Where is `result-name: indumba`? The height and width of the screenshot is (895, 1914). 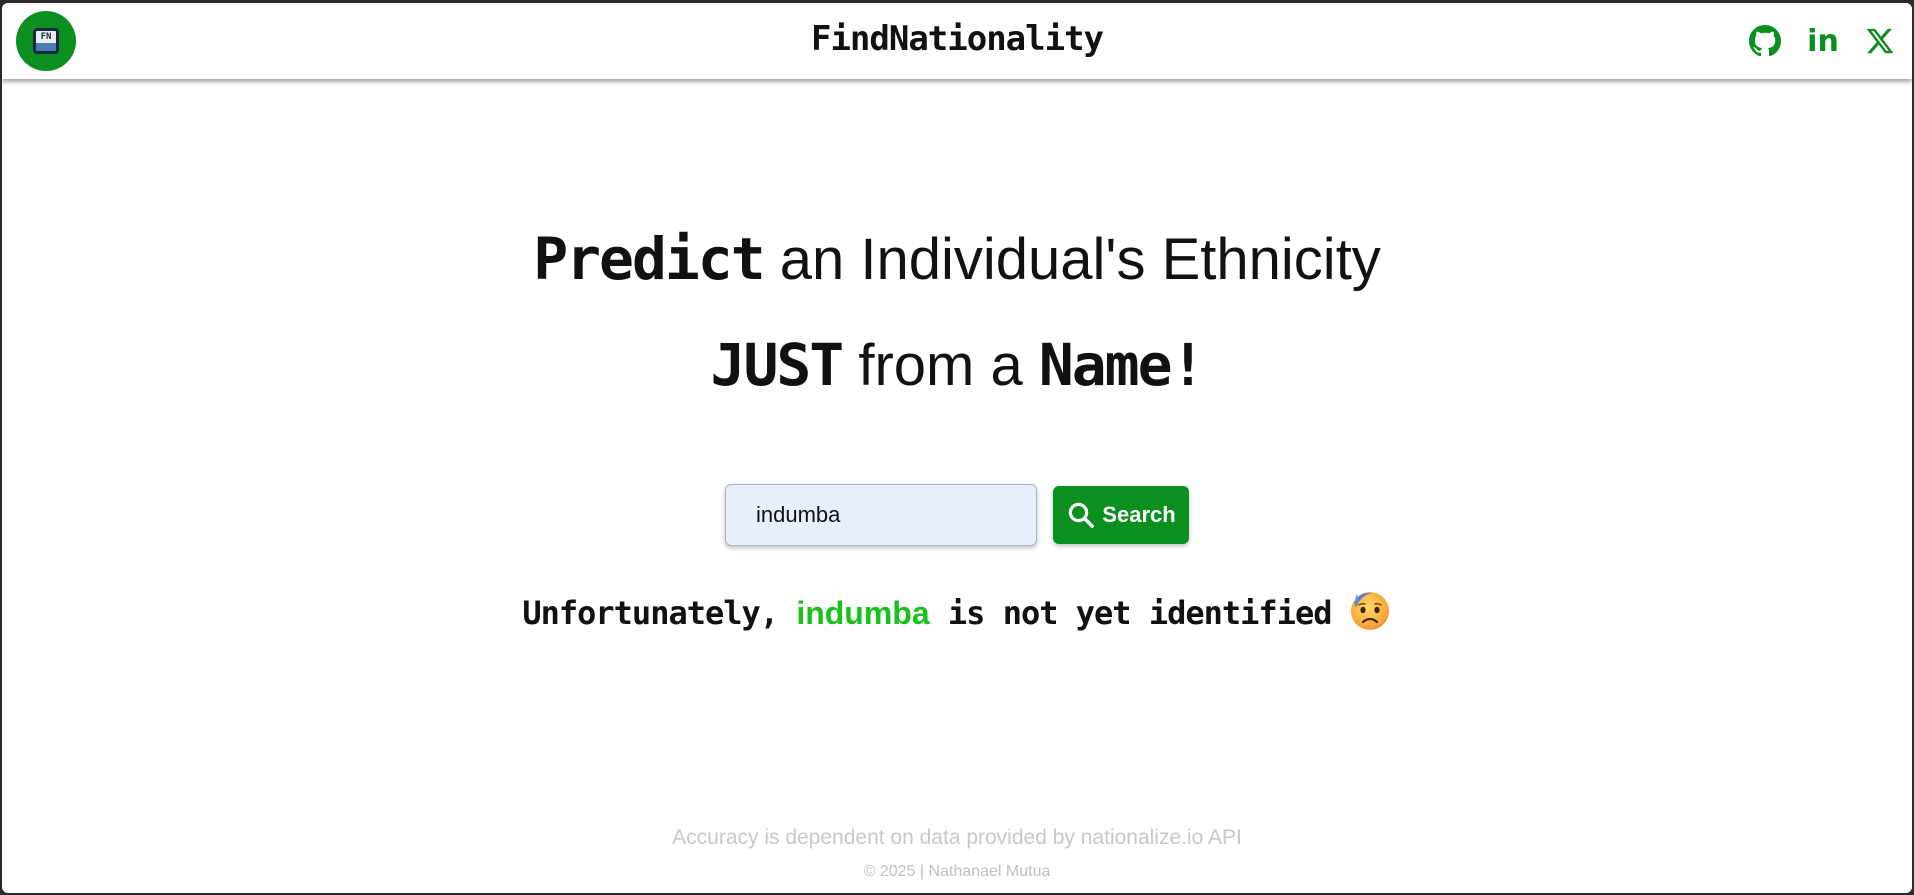 result-name: indumba is located at coordinates (863, 613).